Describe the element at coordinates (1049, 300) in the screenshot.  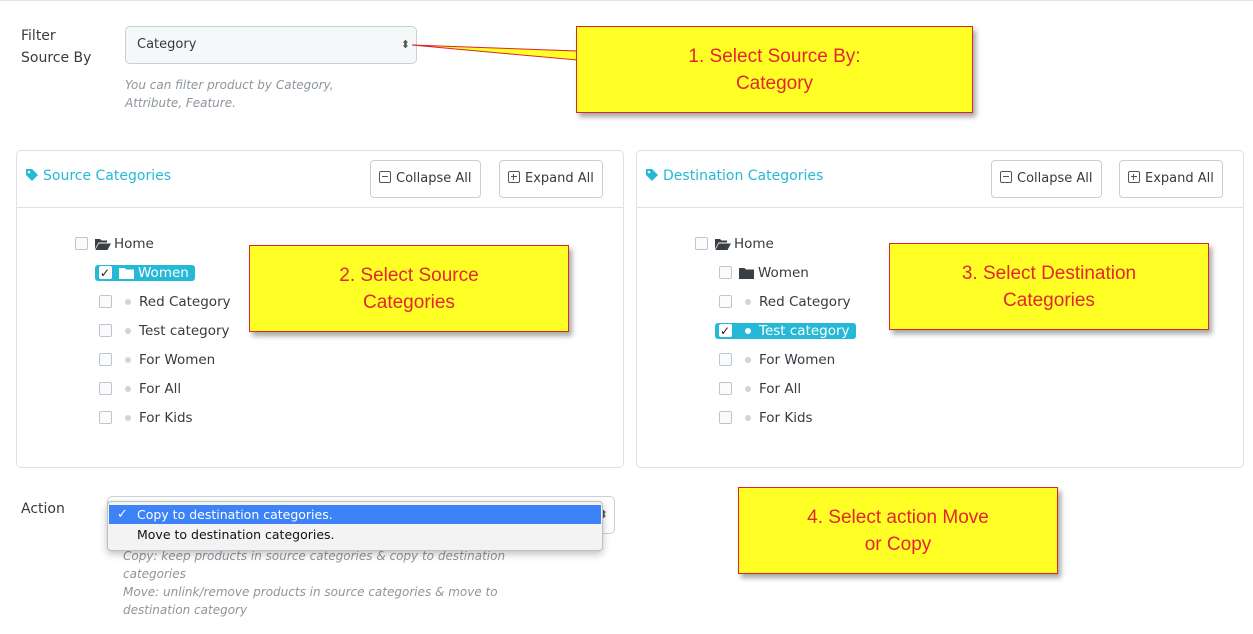
I see `callout-3-line2: Categories` at that location.